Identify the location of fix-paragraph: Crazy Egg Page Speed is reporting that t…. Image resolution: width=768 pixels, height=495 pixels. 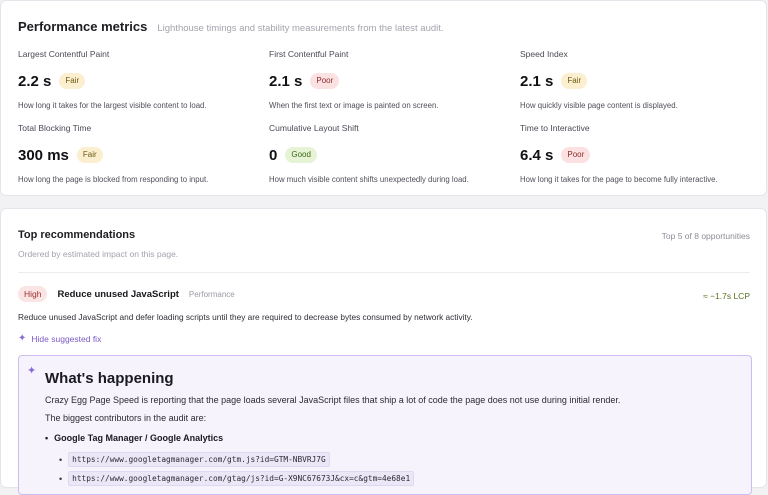
(333, 400).